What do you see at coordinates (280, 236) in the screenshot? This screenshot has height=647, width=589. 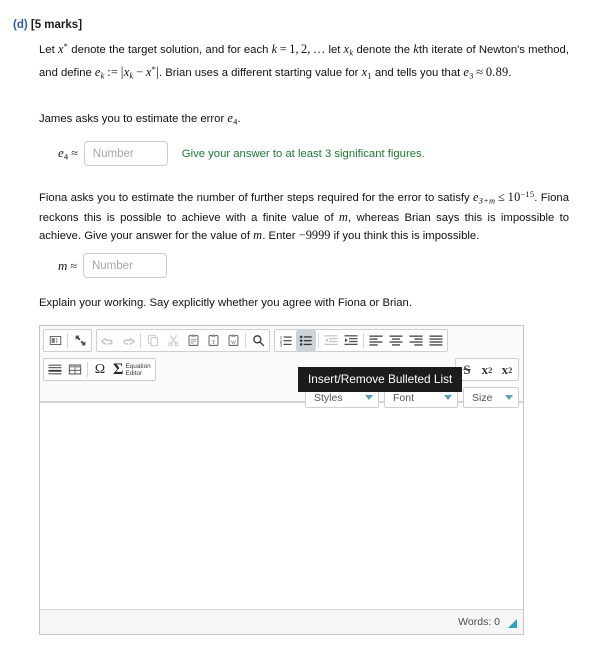 I see `fiona-text-4: . Enter` at bounding box center [280, 236].